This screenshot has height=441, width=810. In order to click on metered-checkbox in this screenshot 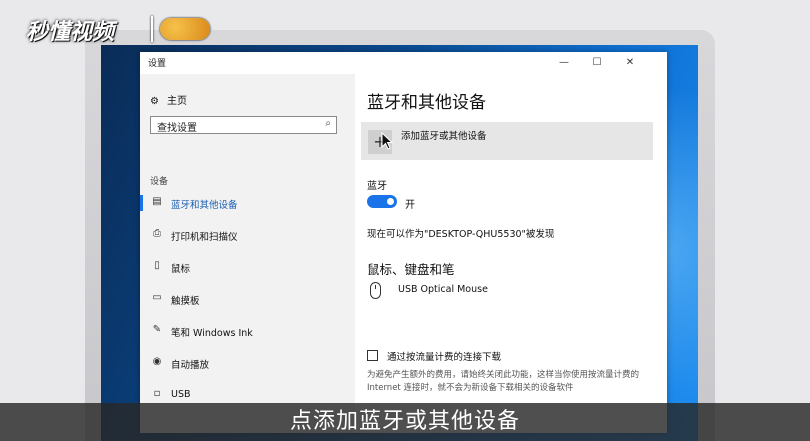, I will do `click(372, 355)`.